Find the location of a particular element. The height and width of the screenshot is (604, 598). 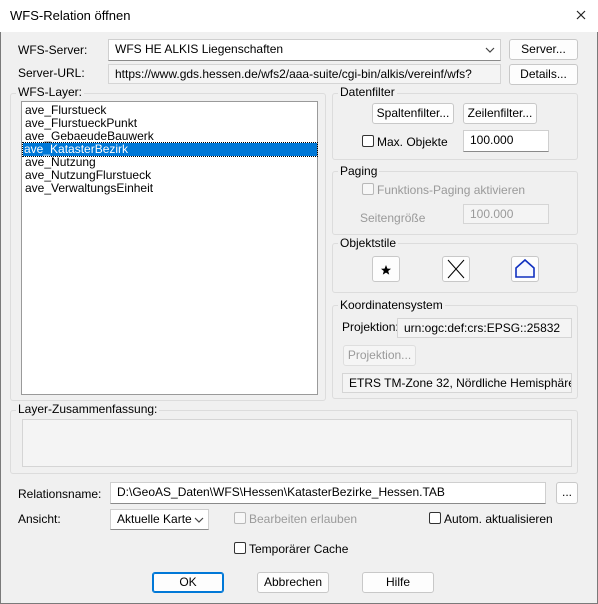

koordinatensystem-title: Koordinatensystem is located at coordinates (391, 305).